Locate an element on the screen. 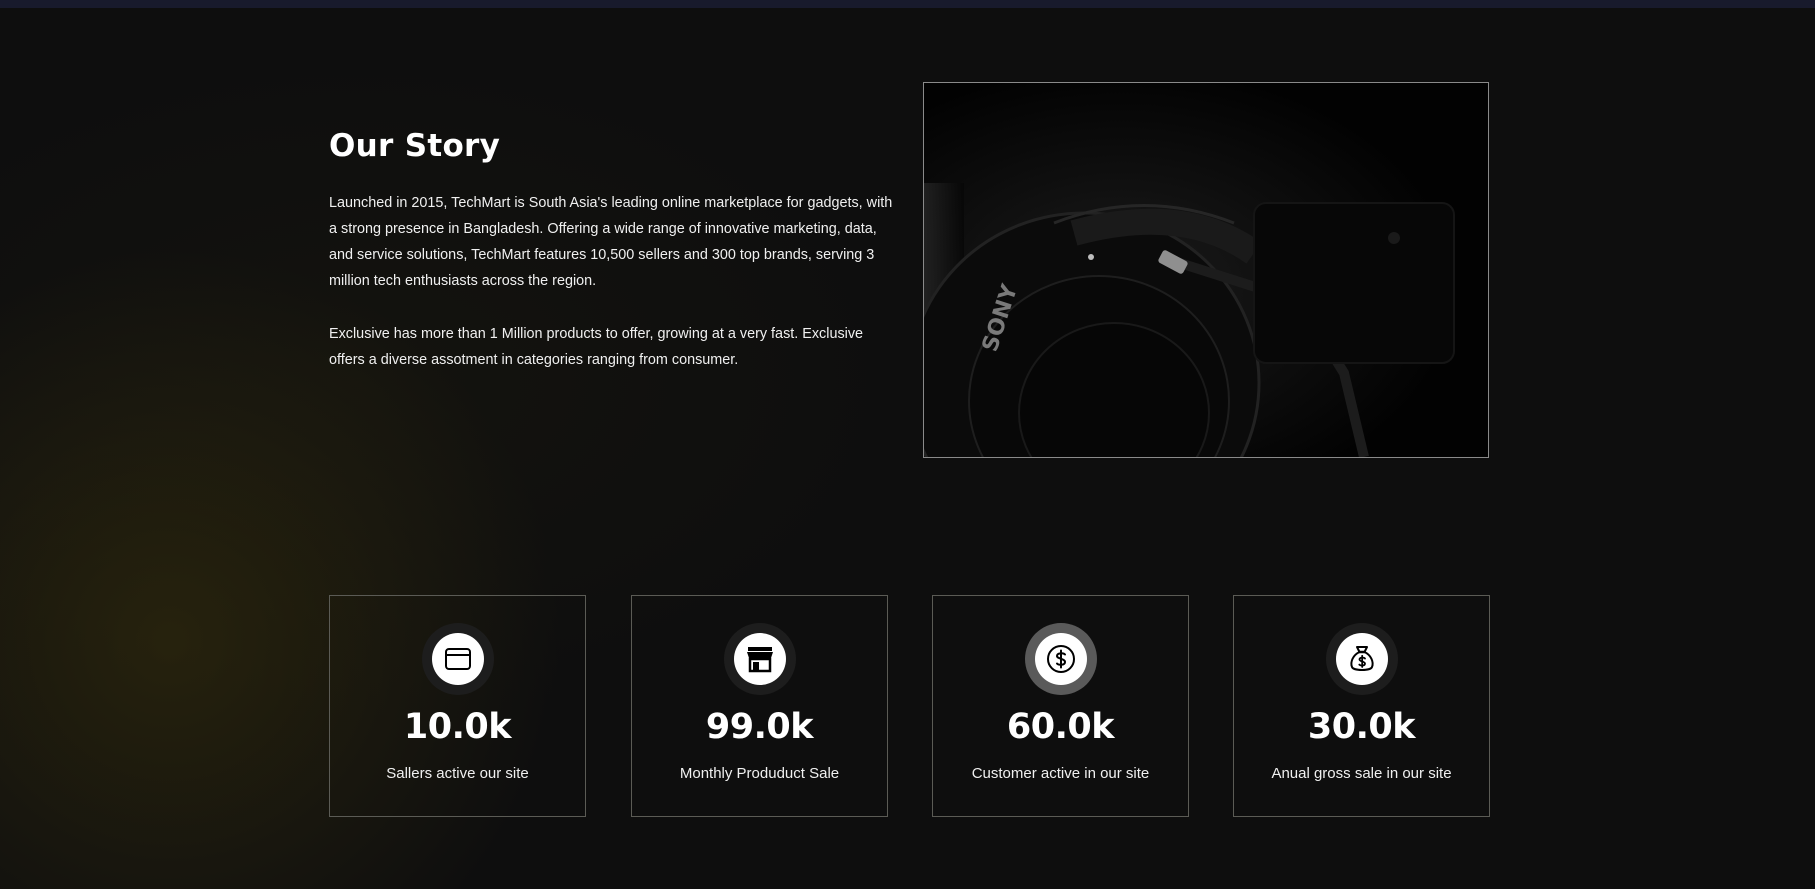  stat-card-sellers: 10.0k Sallers active our site is located at coordinates (457, 706).